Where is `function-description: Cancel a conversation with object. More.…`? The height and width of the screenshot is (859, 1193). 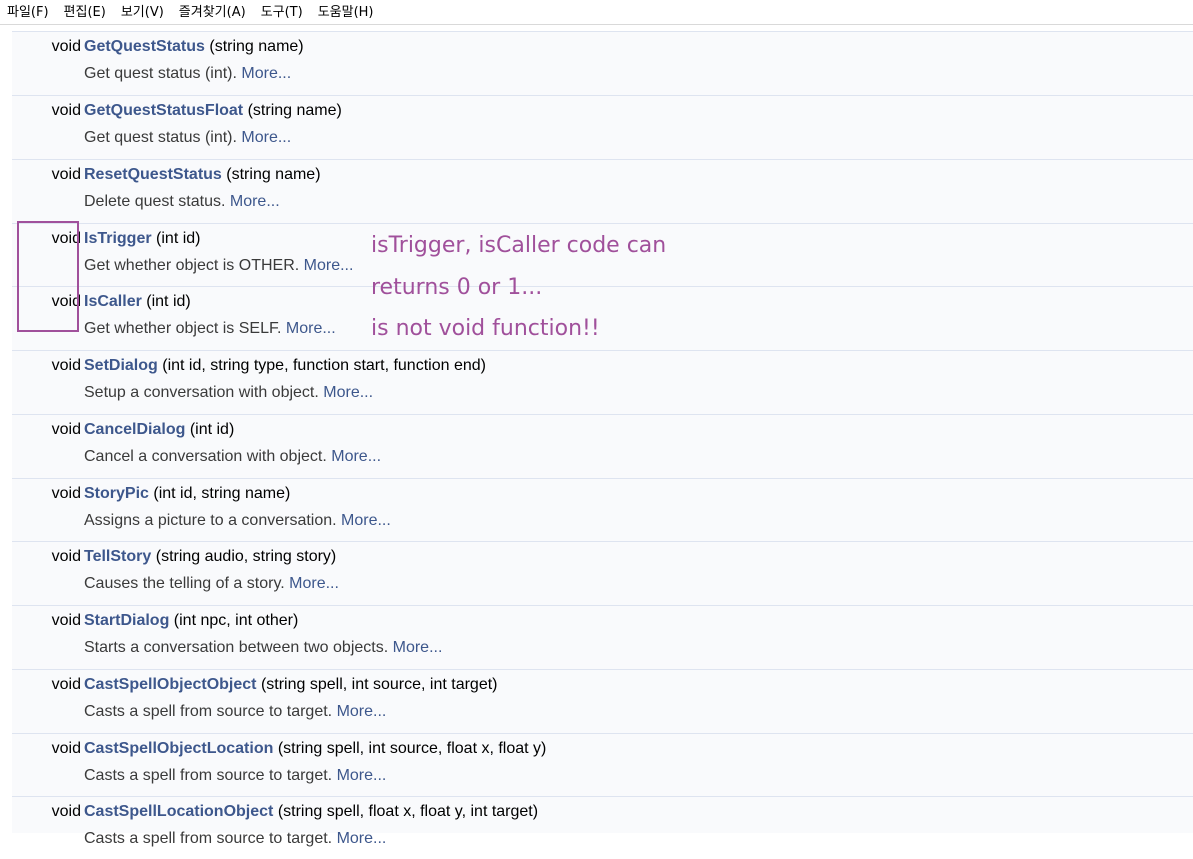 function-description: Cancel a conversation with object. More.… is located at coordinates (232, 457).